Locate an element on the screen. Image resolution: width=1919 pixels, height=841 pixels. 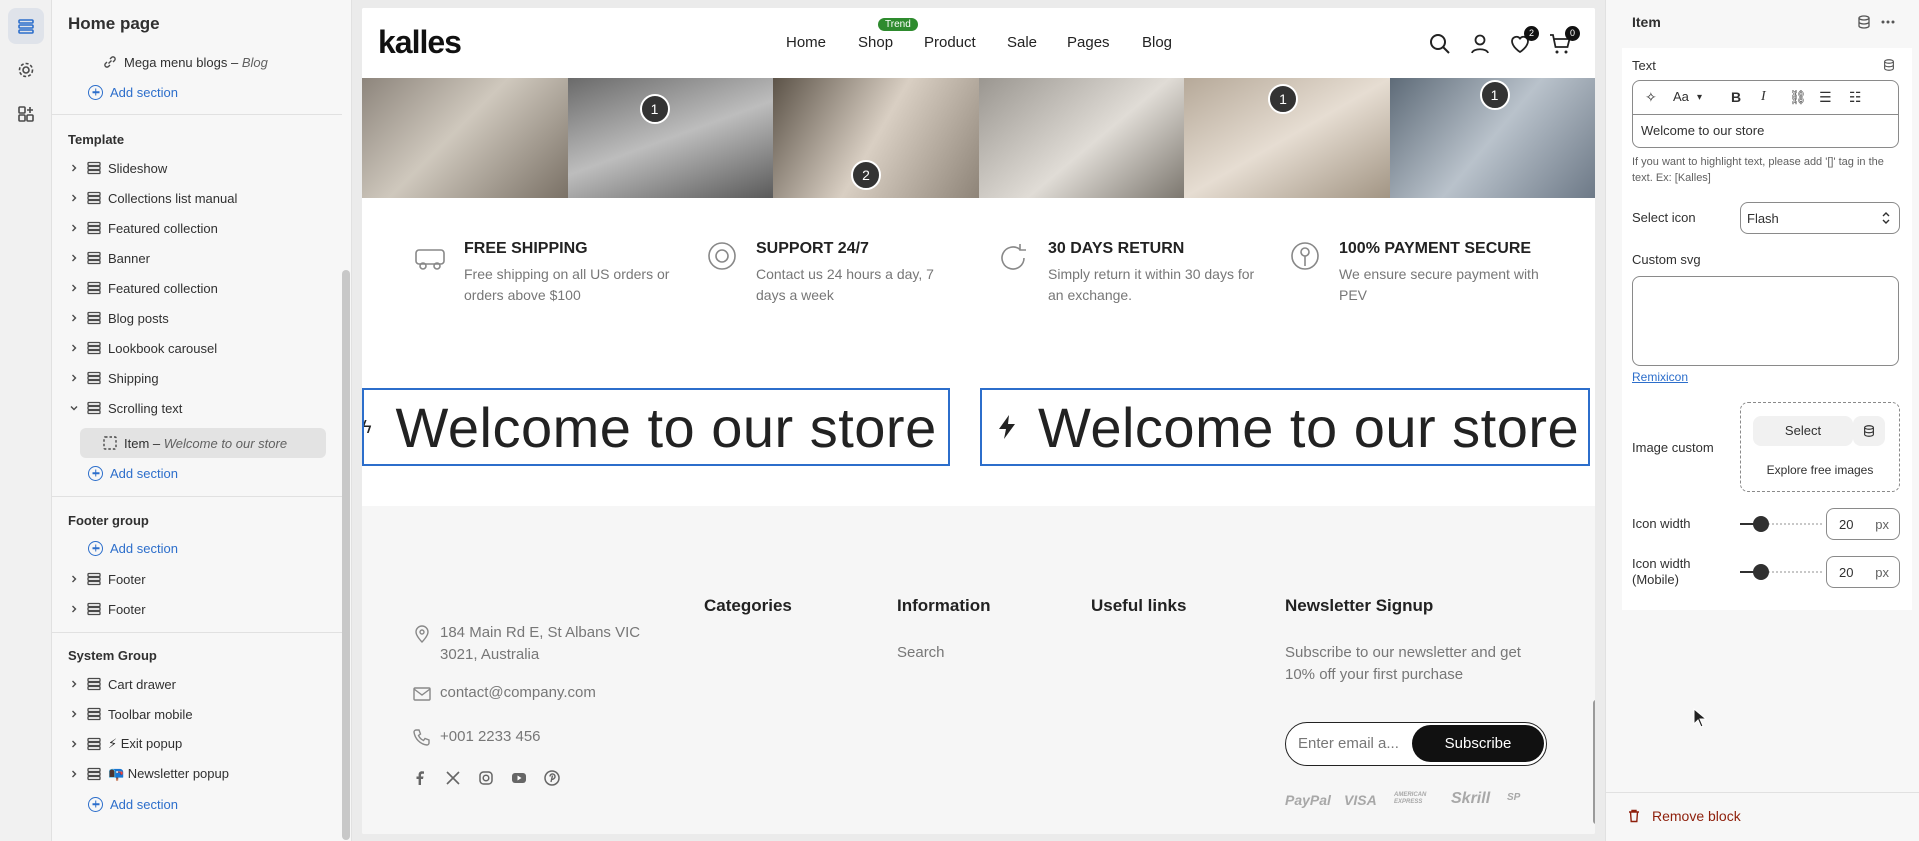
sidebar-section-item: Lookbook carousel is located at coordinates (197, 348).